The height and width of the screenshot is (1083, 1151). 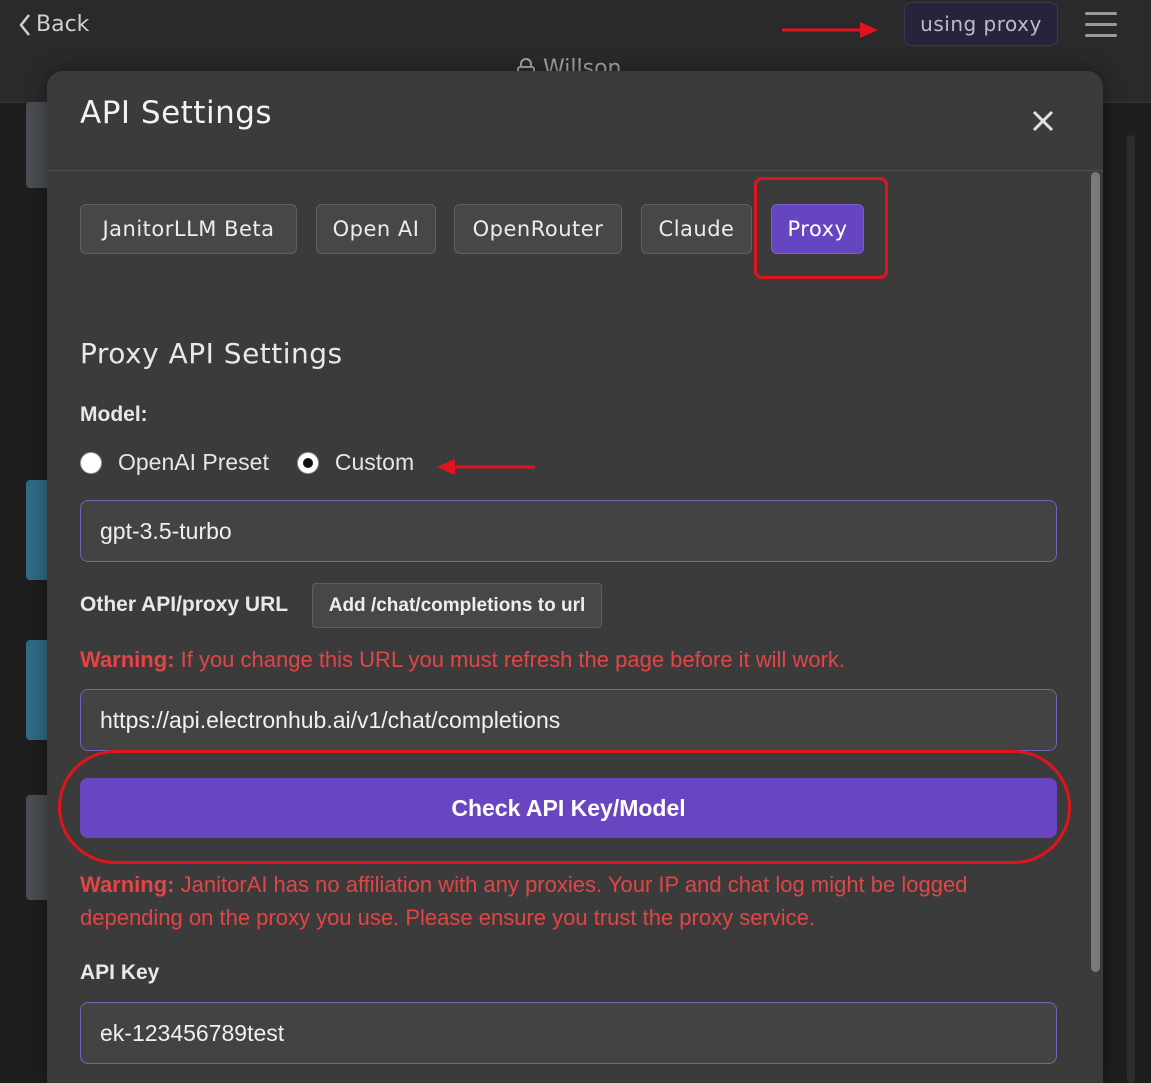 What do you see at coordinates (176, 113) in the screenshot?
I see `modal-title: API Settings` at bounding box center [176, 113].